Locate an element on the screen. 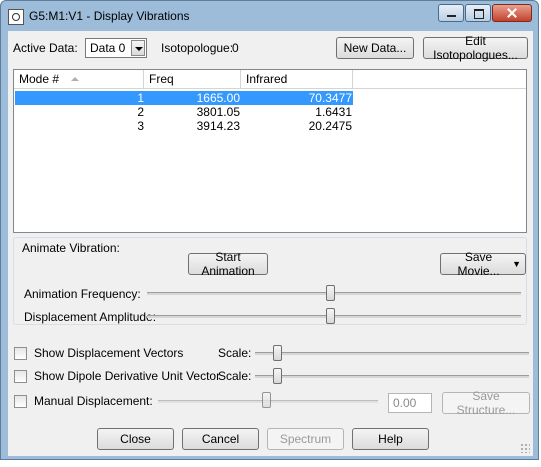  help-button: Help is located at coordinates (390, 439).